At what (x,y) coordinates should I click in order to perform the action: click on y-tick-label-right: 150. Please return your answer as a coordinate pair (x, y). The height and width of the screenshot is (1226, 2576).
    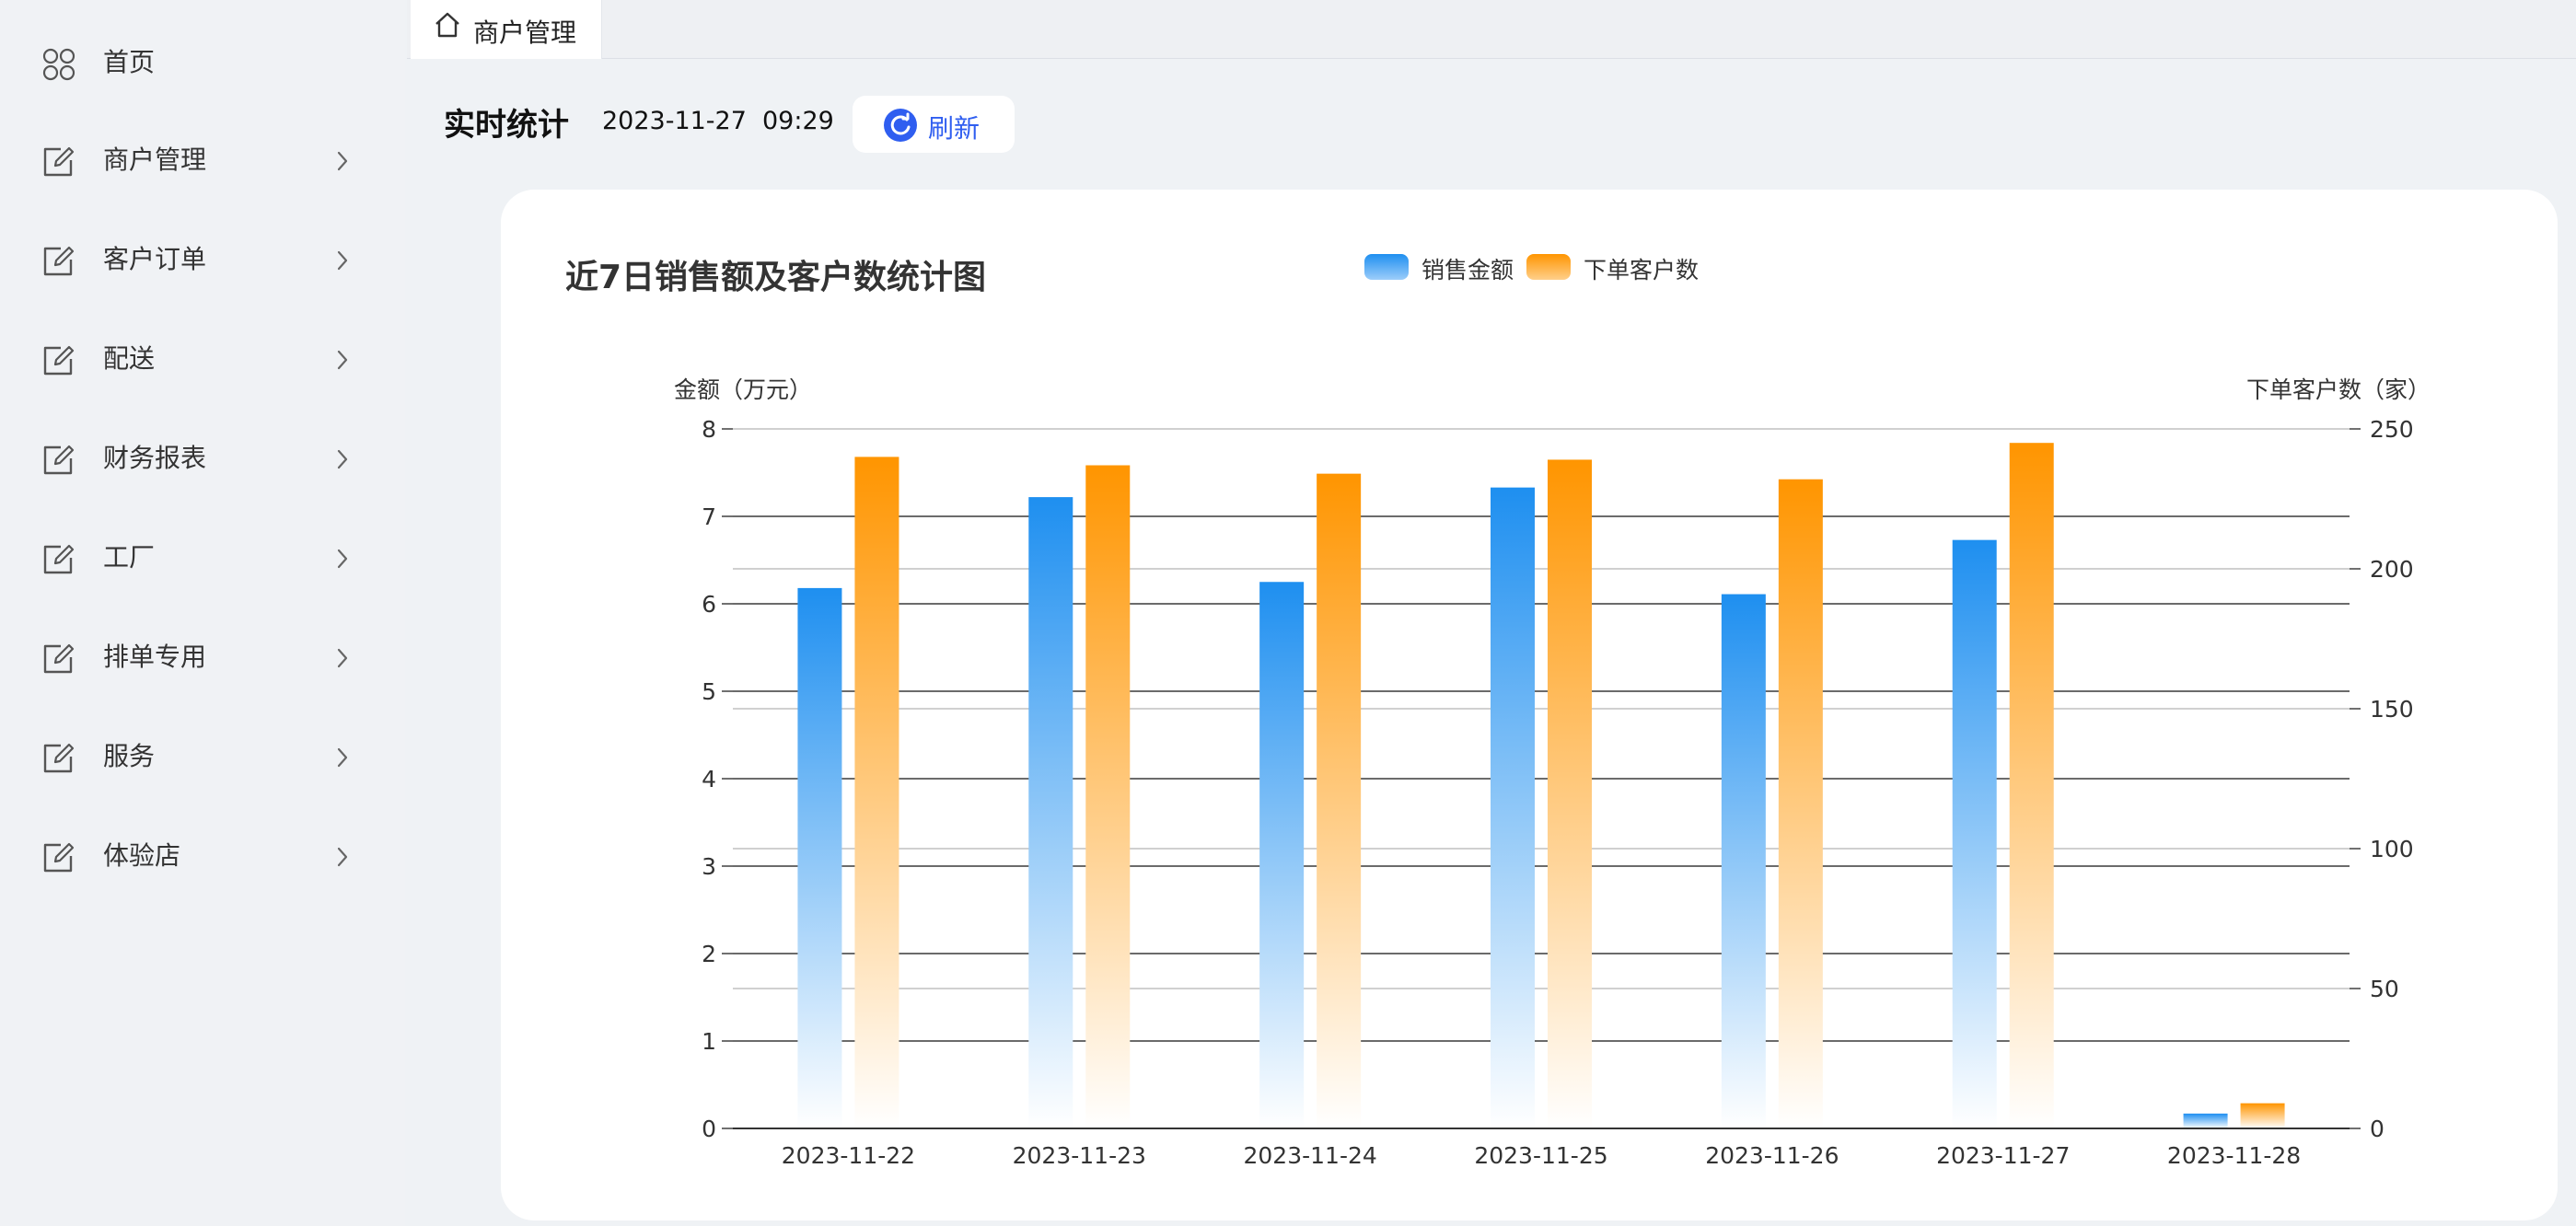
    Looking at the image, I should click on (2392, 709).